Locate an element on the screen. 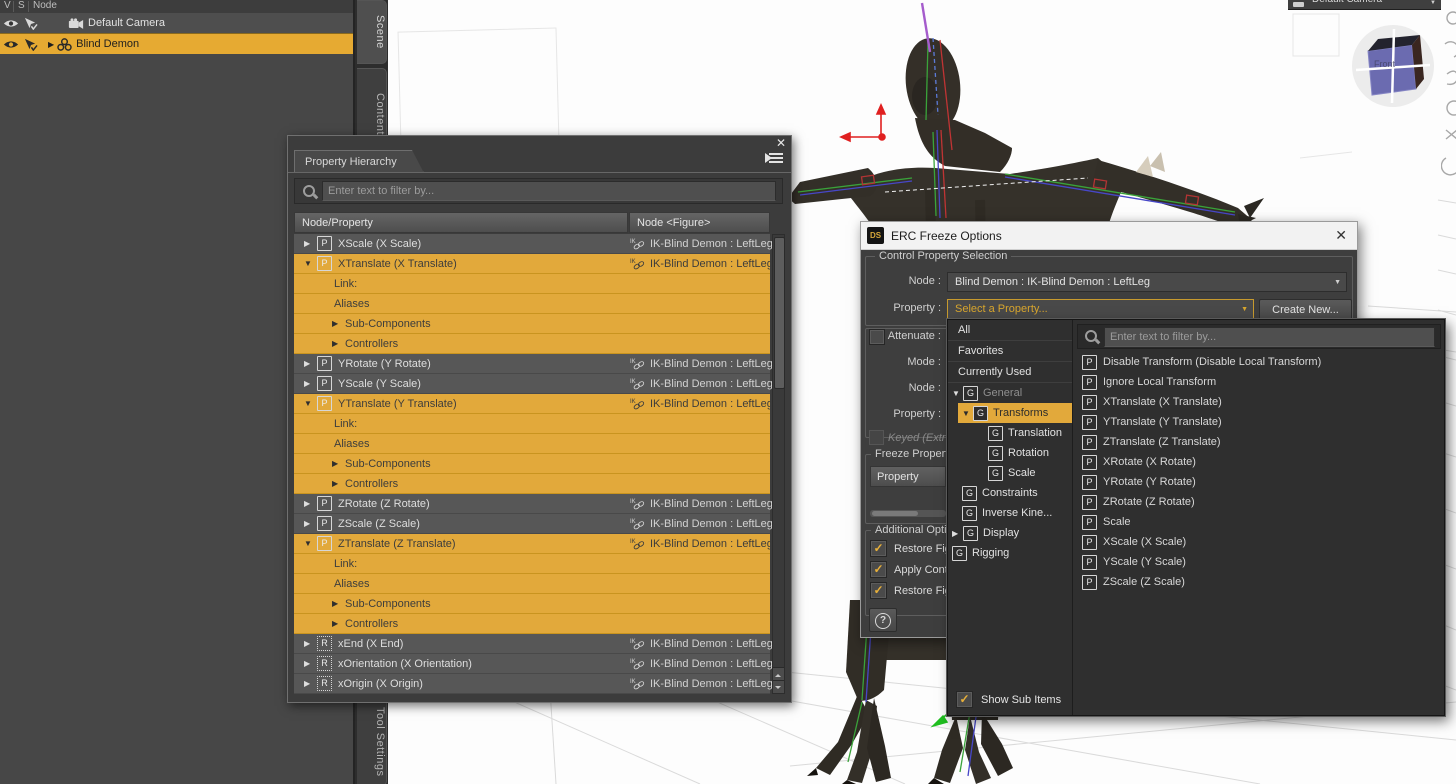  property-list-item: P YRotate (Y Rotate) is located at coordinates (1260, 482).